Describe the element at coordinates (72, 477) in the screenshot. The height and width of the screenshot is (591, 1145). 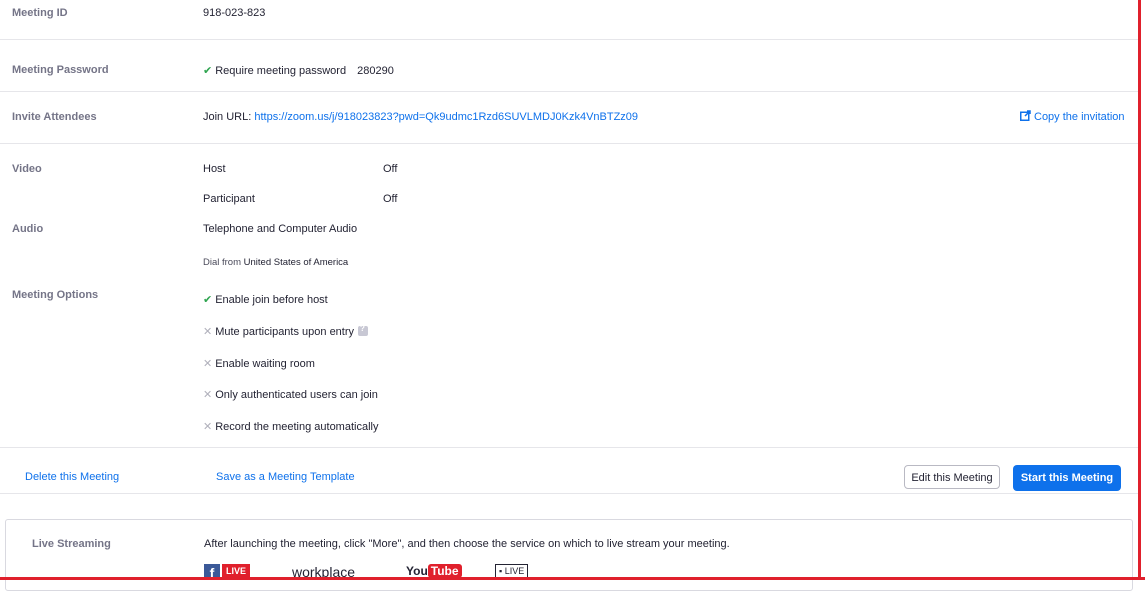
I see `delete-meeting-link: Delete this Meeting` at that location.